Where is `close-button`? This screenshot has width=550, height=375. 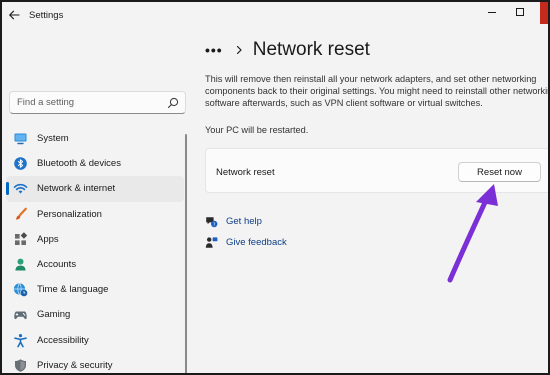
close-button is located at coordinates (544, 13).